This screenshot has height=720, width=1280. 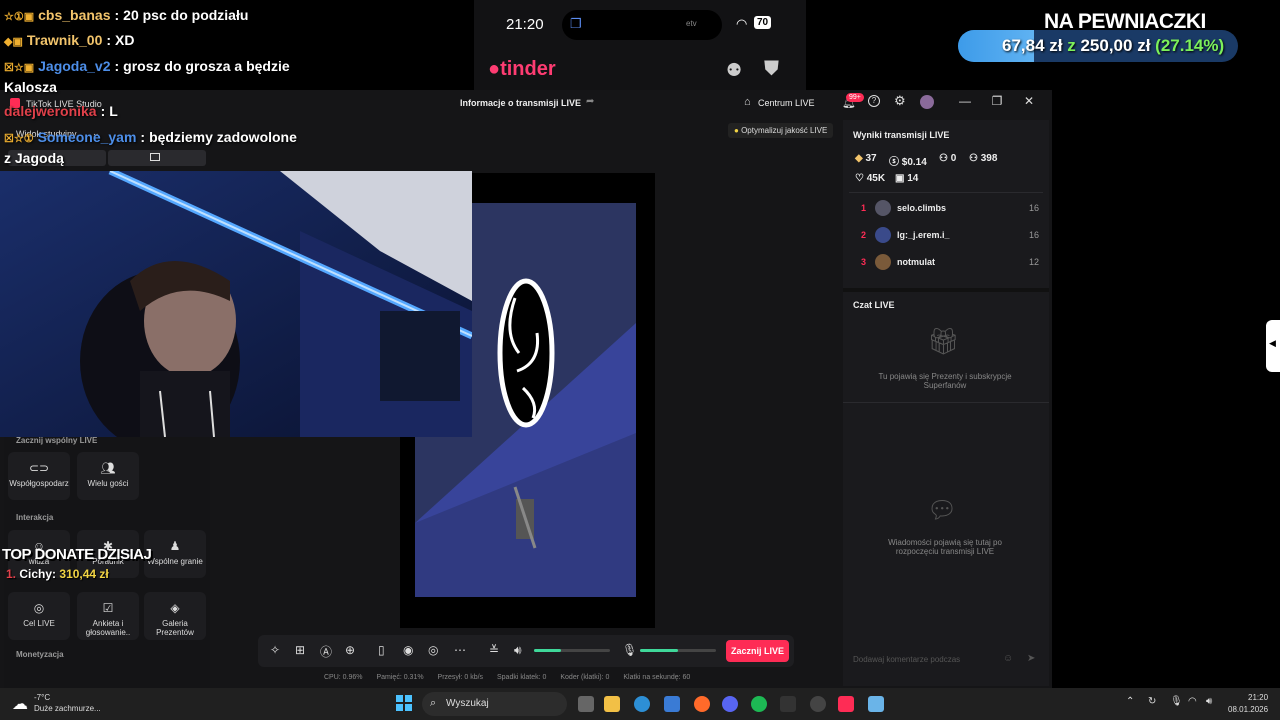 I want to click on store-icon, so click(x=672, y=704).